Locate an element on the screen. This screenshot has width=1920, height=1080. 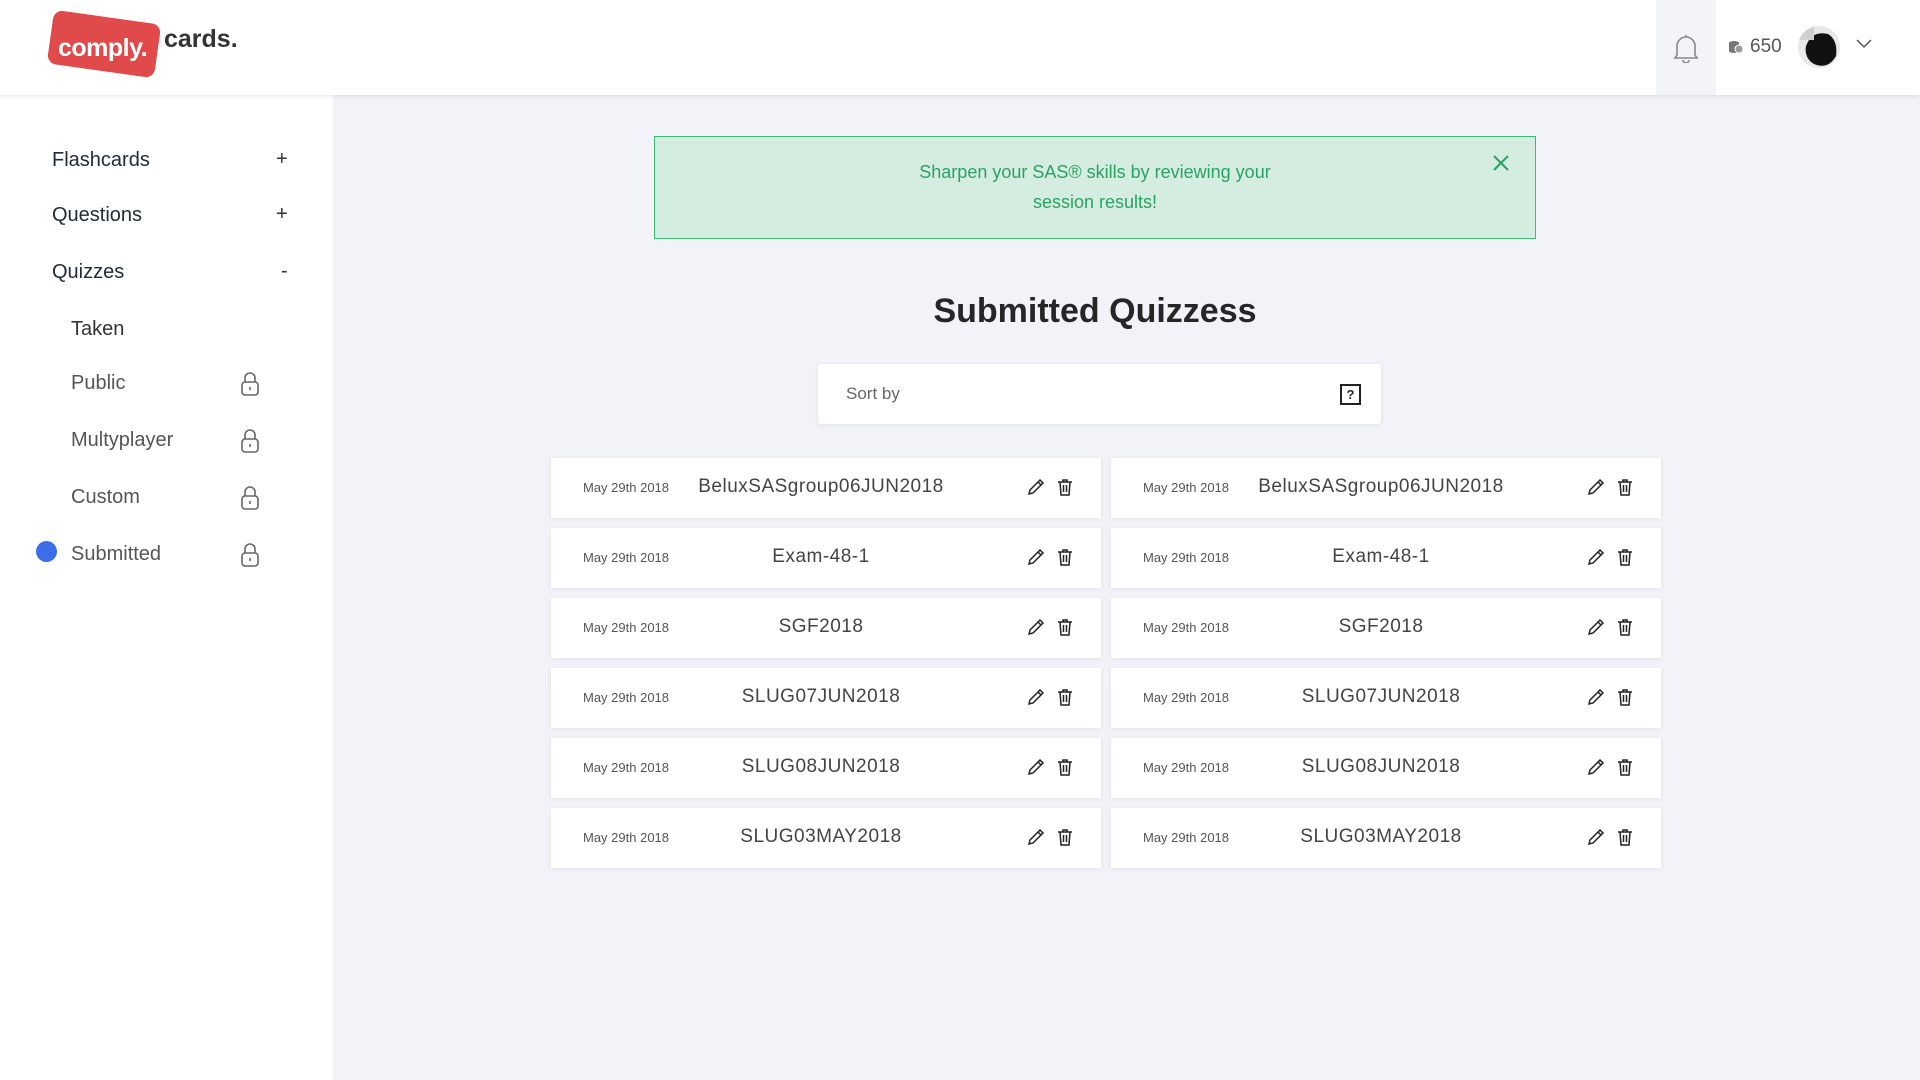
logo: comply. cards. is located at coordinates (142, 44).